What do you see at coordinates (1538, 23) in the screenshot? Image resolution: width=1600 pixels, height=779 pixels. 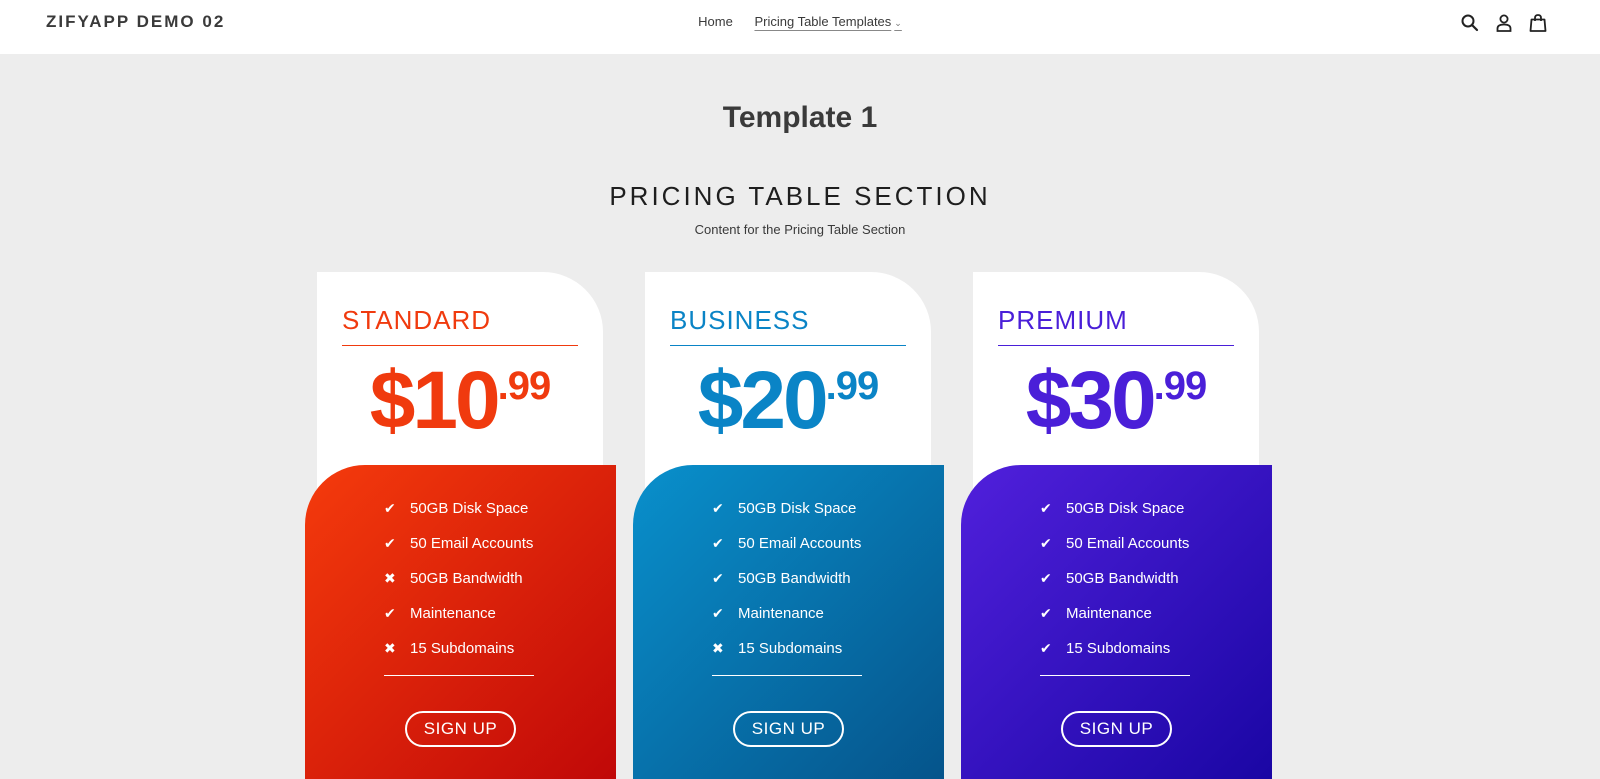 I see `cart-icon` at bounding box center [1538, 23].